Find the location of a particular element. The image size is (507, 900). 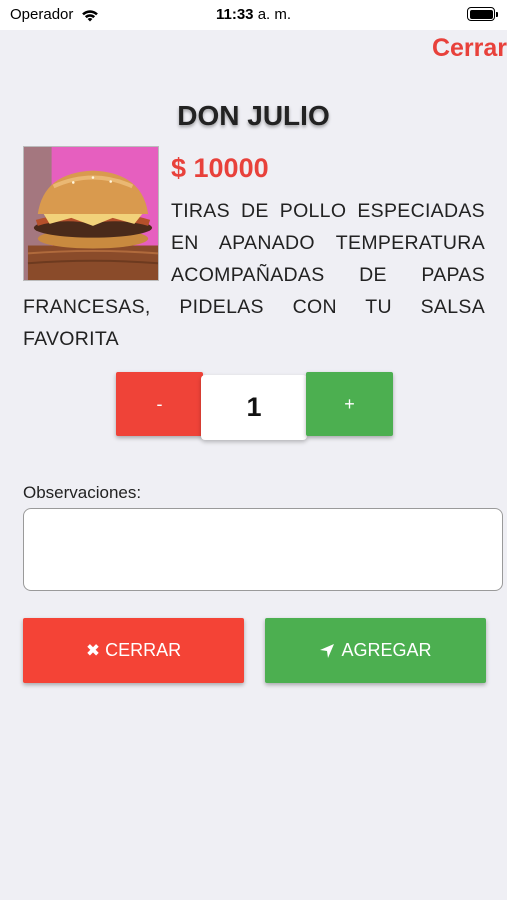

observations-label: Observaciones: is located at coordinates (82, 492).